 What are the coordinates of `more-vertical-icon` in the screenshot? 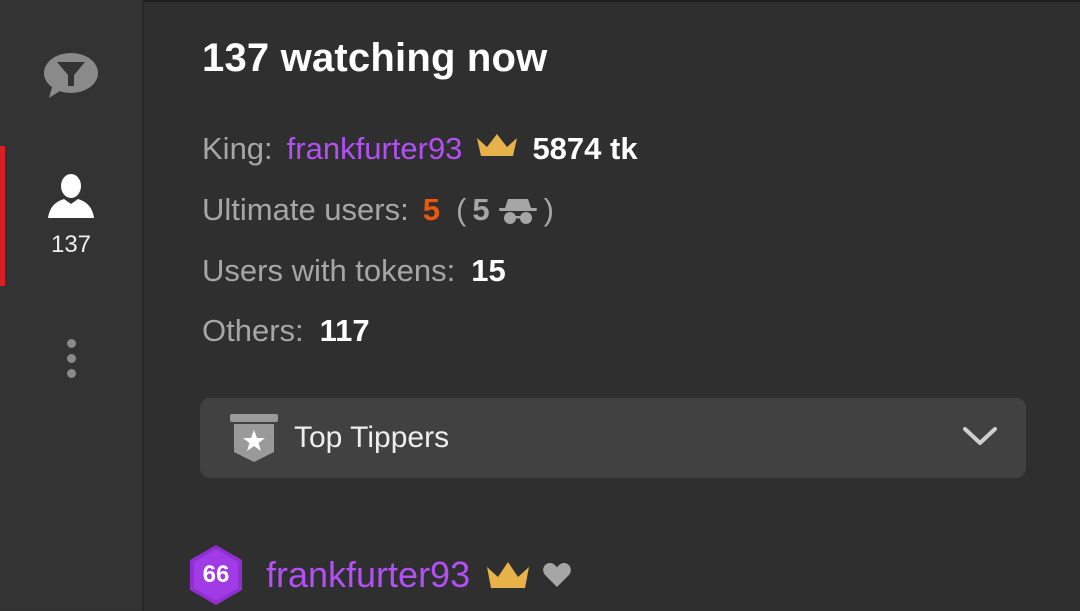 It's located at (71, 358).